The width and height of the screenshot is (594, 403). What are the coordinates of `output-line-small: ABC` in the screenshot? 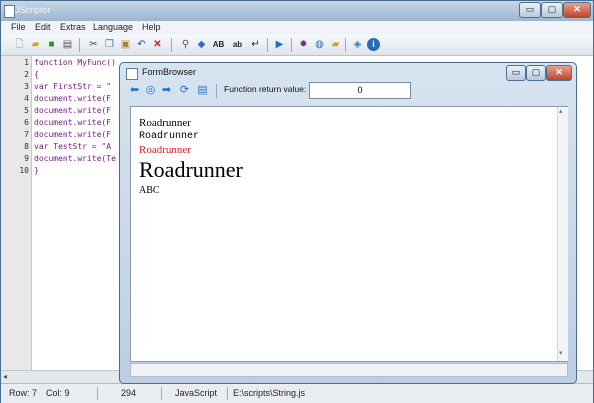 It's located at (149, 190).